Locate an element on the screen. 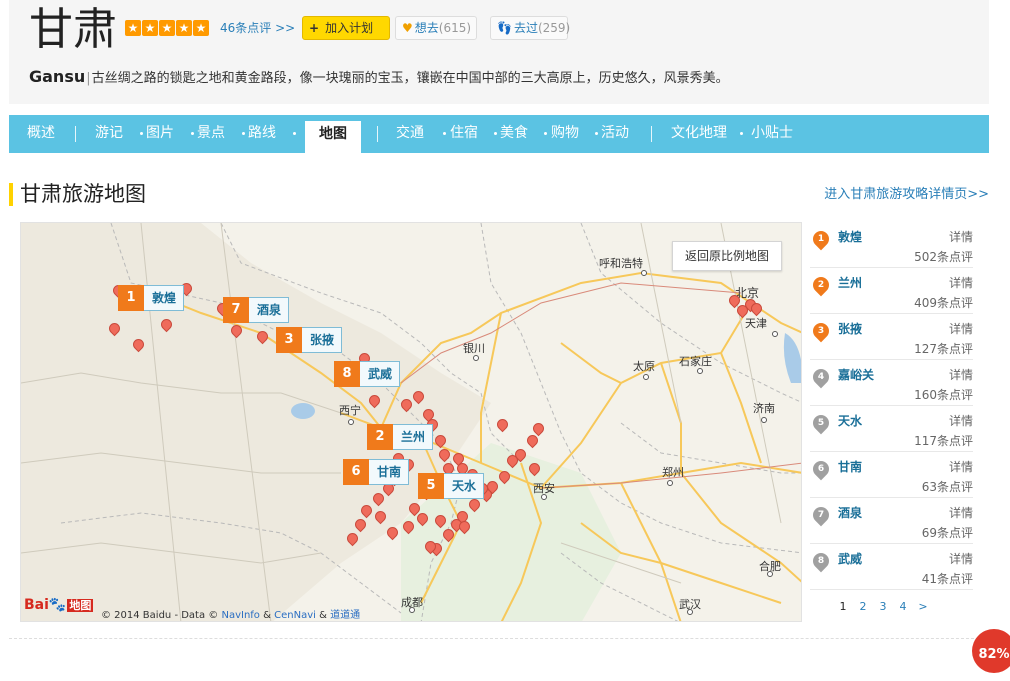  map-marker-zhangye: 3 张掖 is located at coordinates (309, 340).